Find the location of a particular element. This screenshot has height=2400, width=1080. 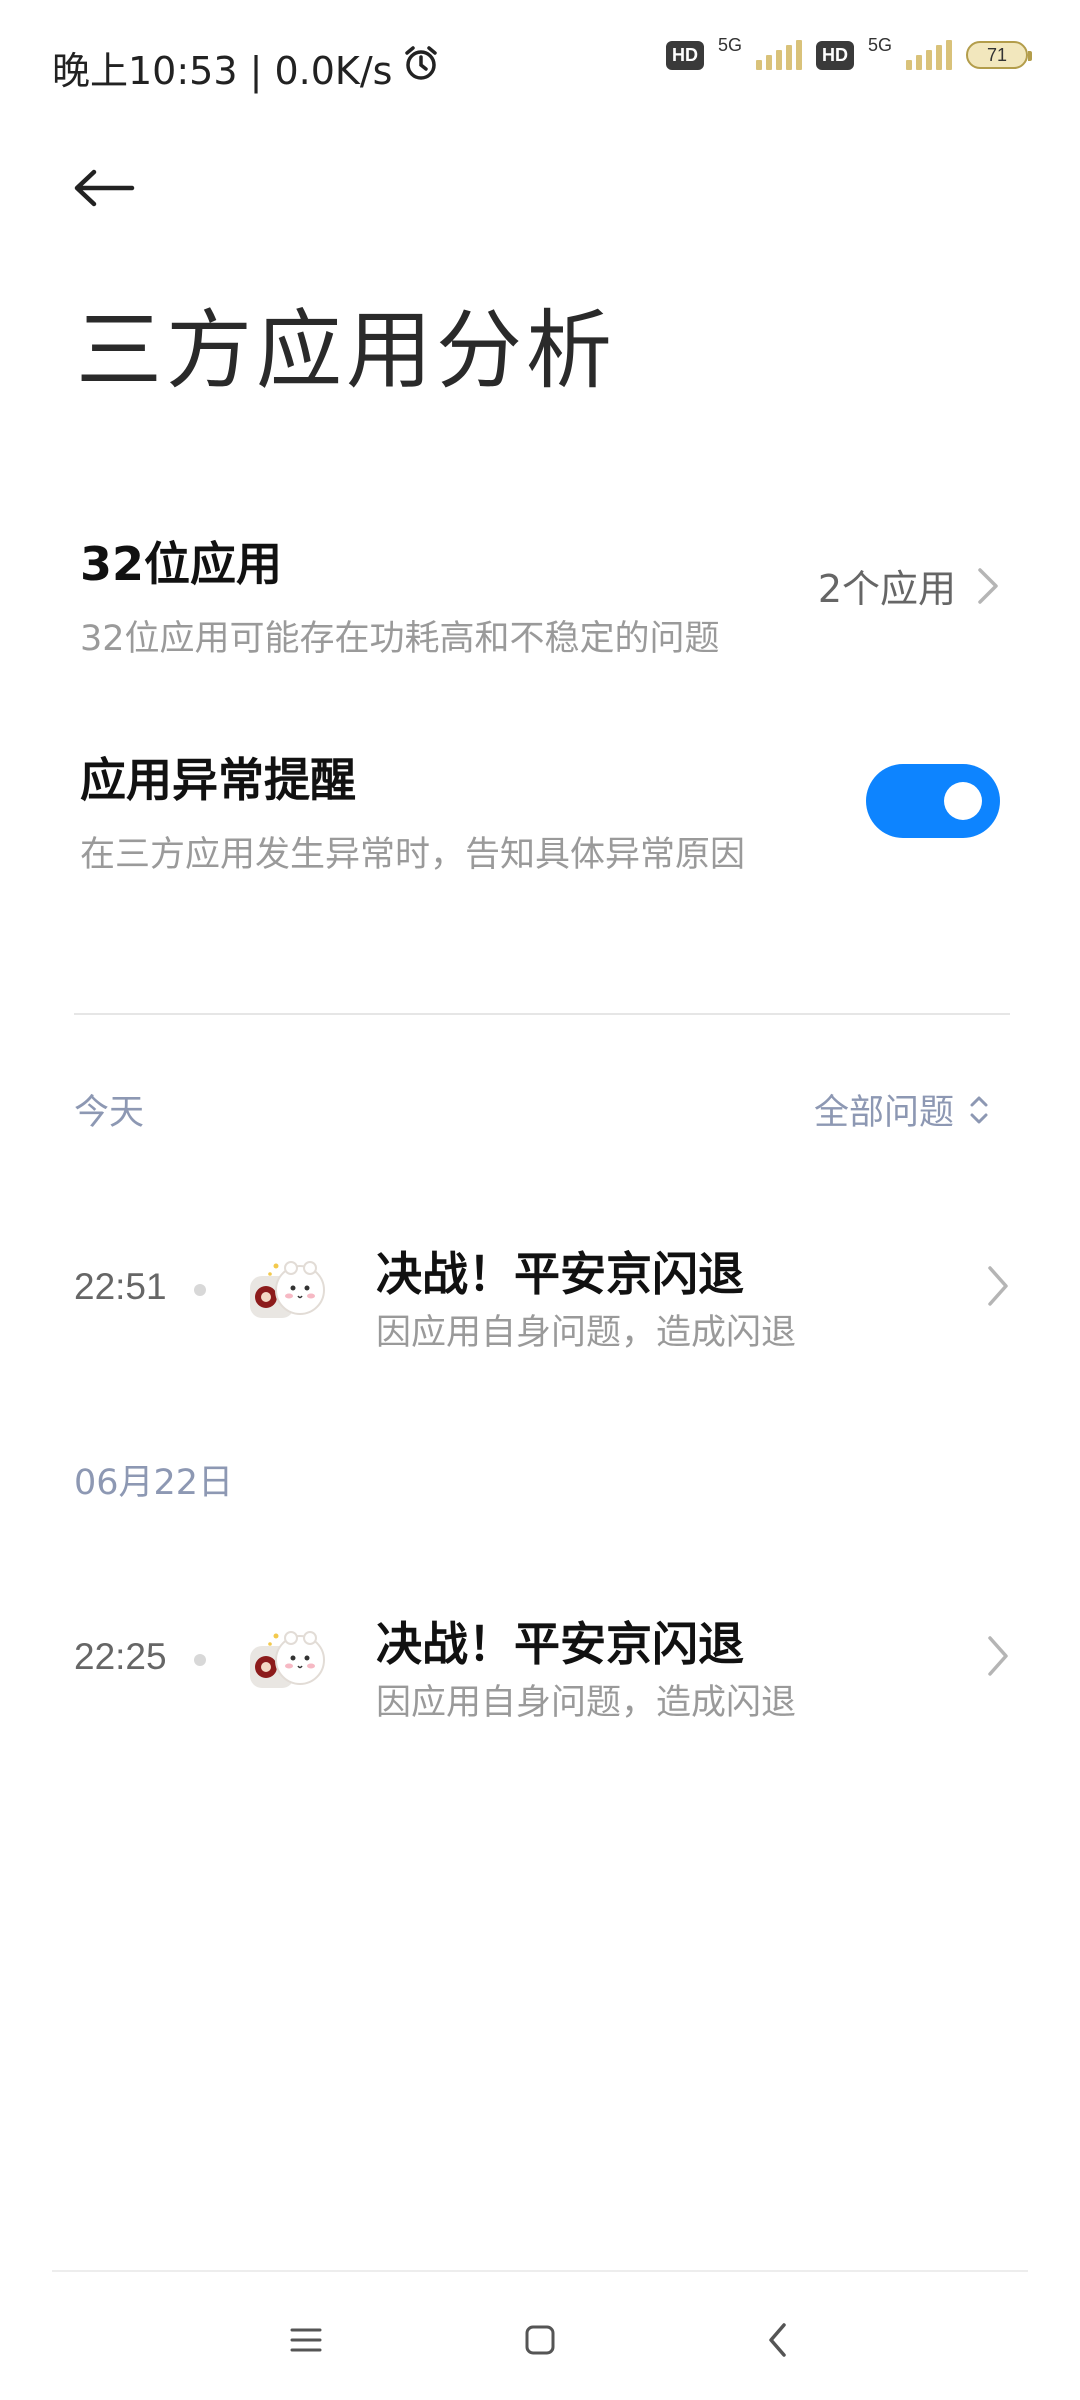

page-title: 三方应用分析 is located at coordinates (346, 351).